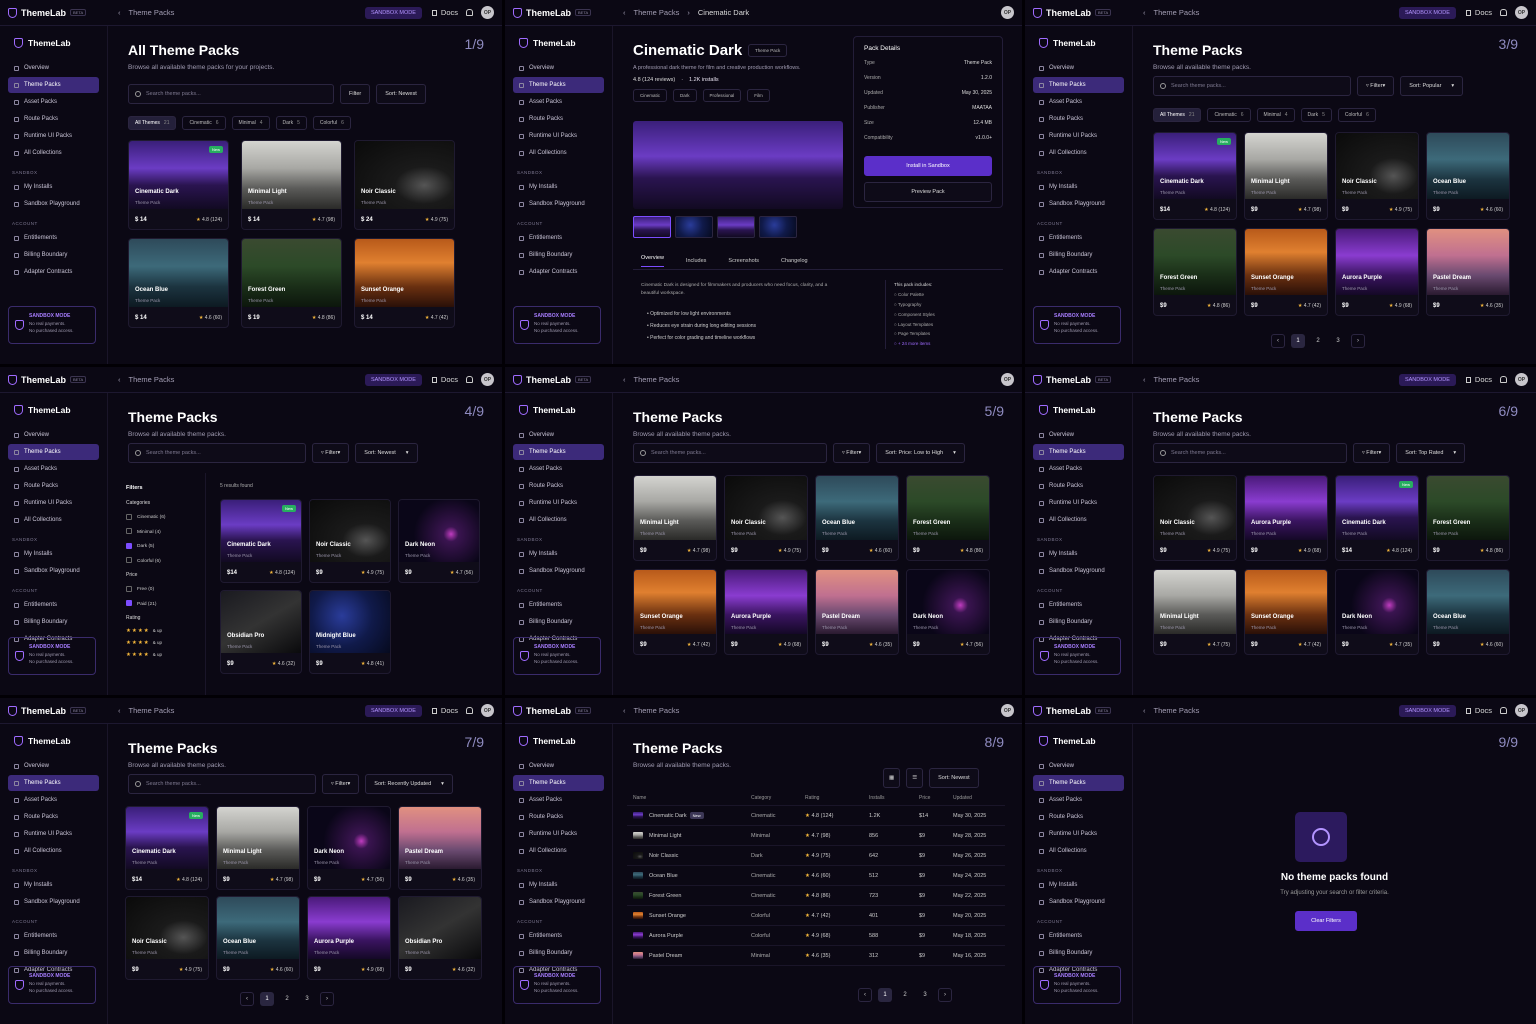 The height and width of the screenshot is (1024, 1536). I want to click on filter-button: Filter, so click(355, 94).